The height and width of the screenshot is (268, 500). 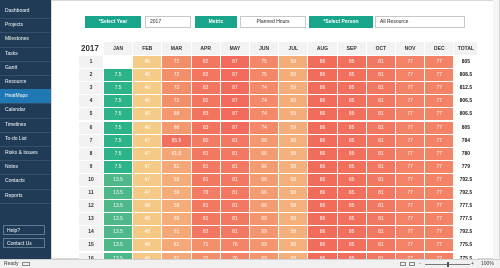 I want to click on sidebar-item-timelines: Timelines, so click(x=25, y=125).